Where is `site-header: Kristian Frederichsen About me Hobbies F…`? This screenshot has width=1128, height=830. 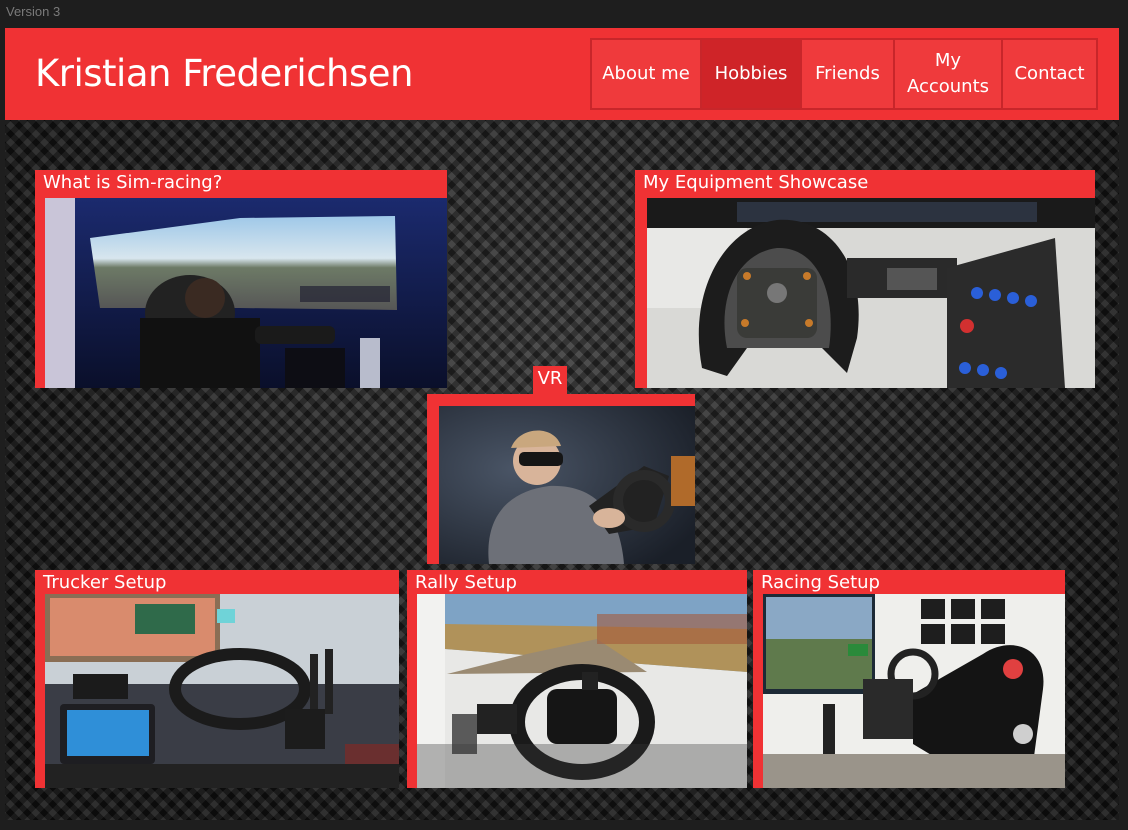 site-header: Kristian Frederichsen About me Hobbies F… is located at coordinates (562, 74).